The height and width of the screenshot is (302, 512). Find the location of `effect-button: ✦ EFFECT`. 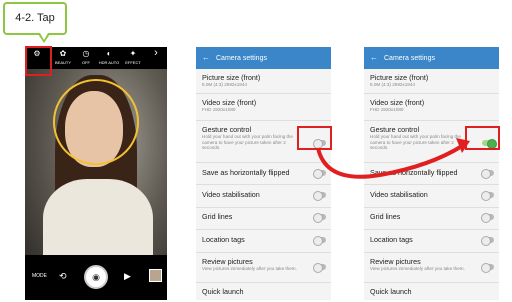

effect-button: ✦ EFFECT is located at coordinates (133, 58).